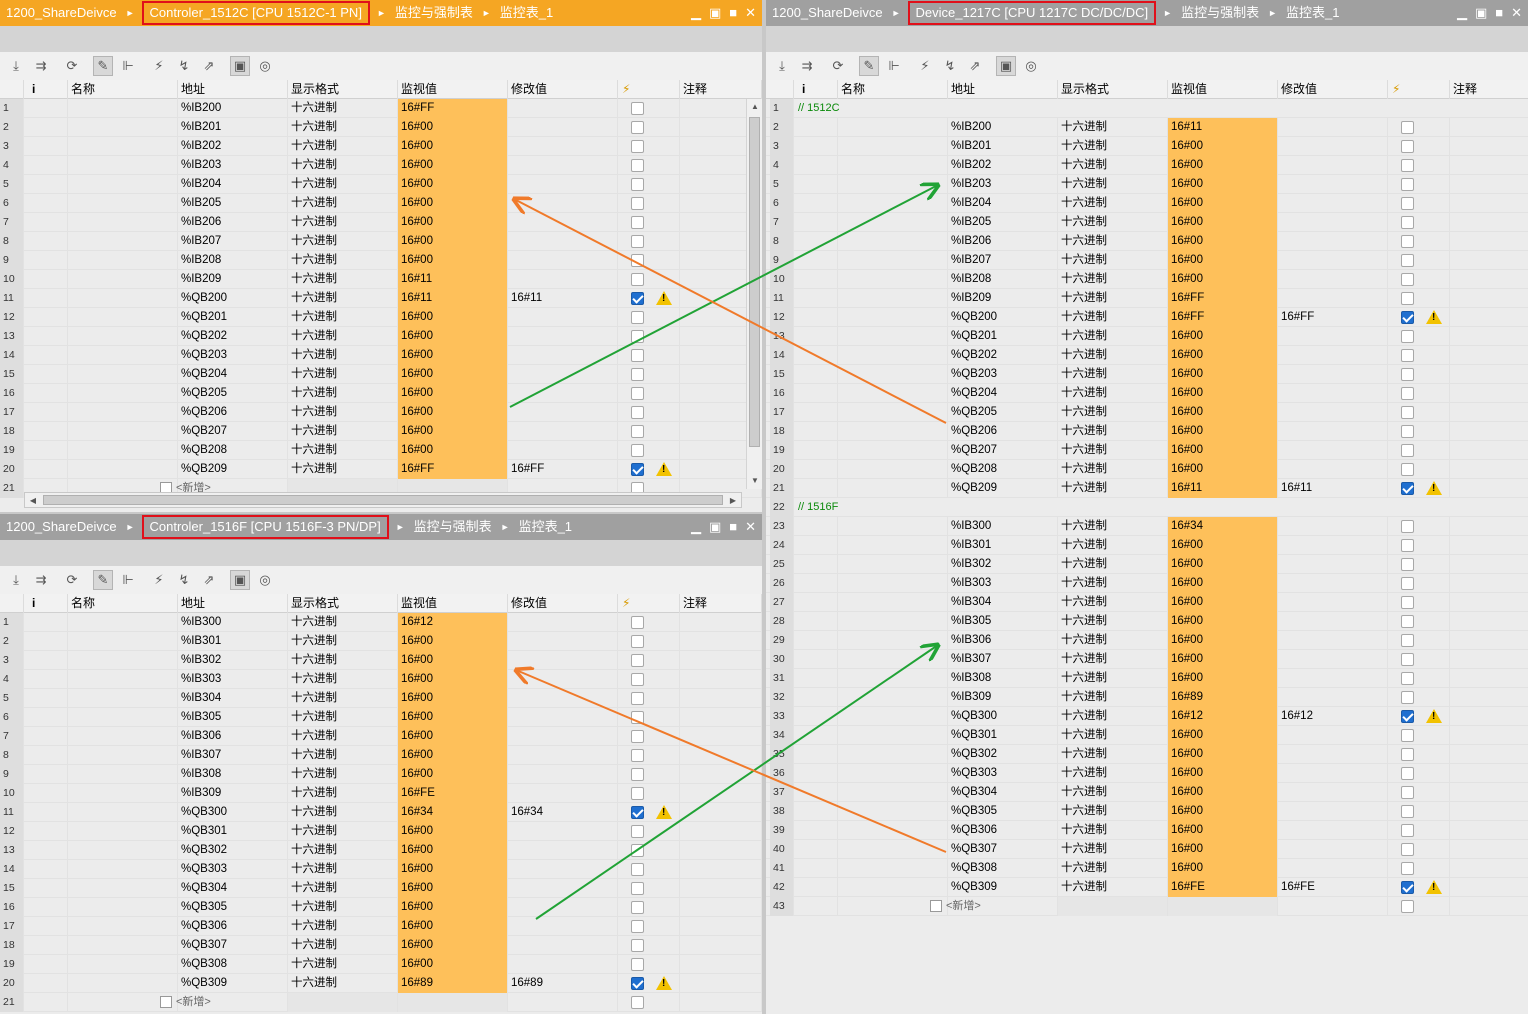  What do you see at coordinates (265, 66) in the screenshot?
I see `show-extended-columns-icon: ◎` at bounding box center [265, 66].